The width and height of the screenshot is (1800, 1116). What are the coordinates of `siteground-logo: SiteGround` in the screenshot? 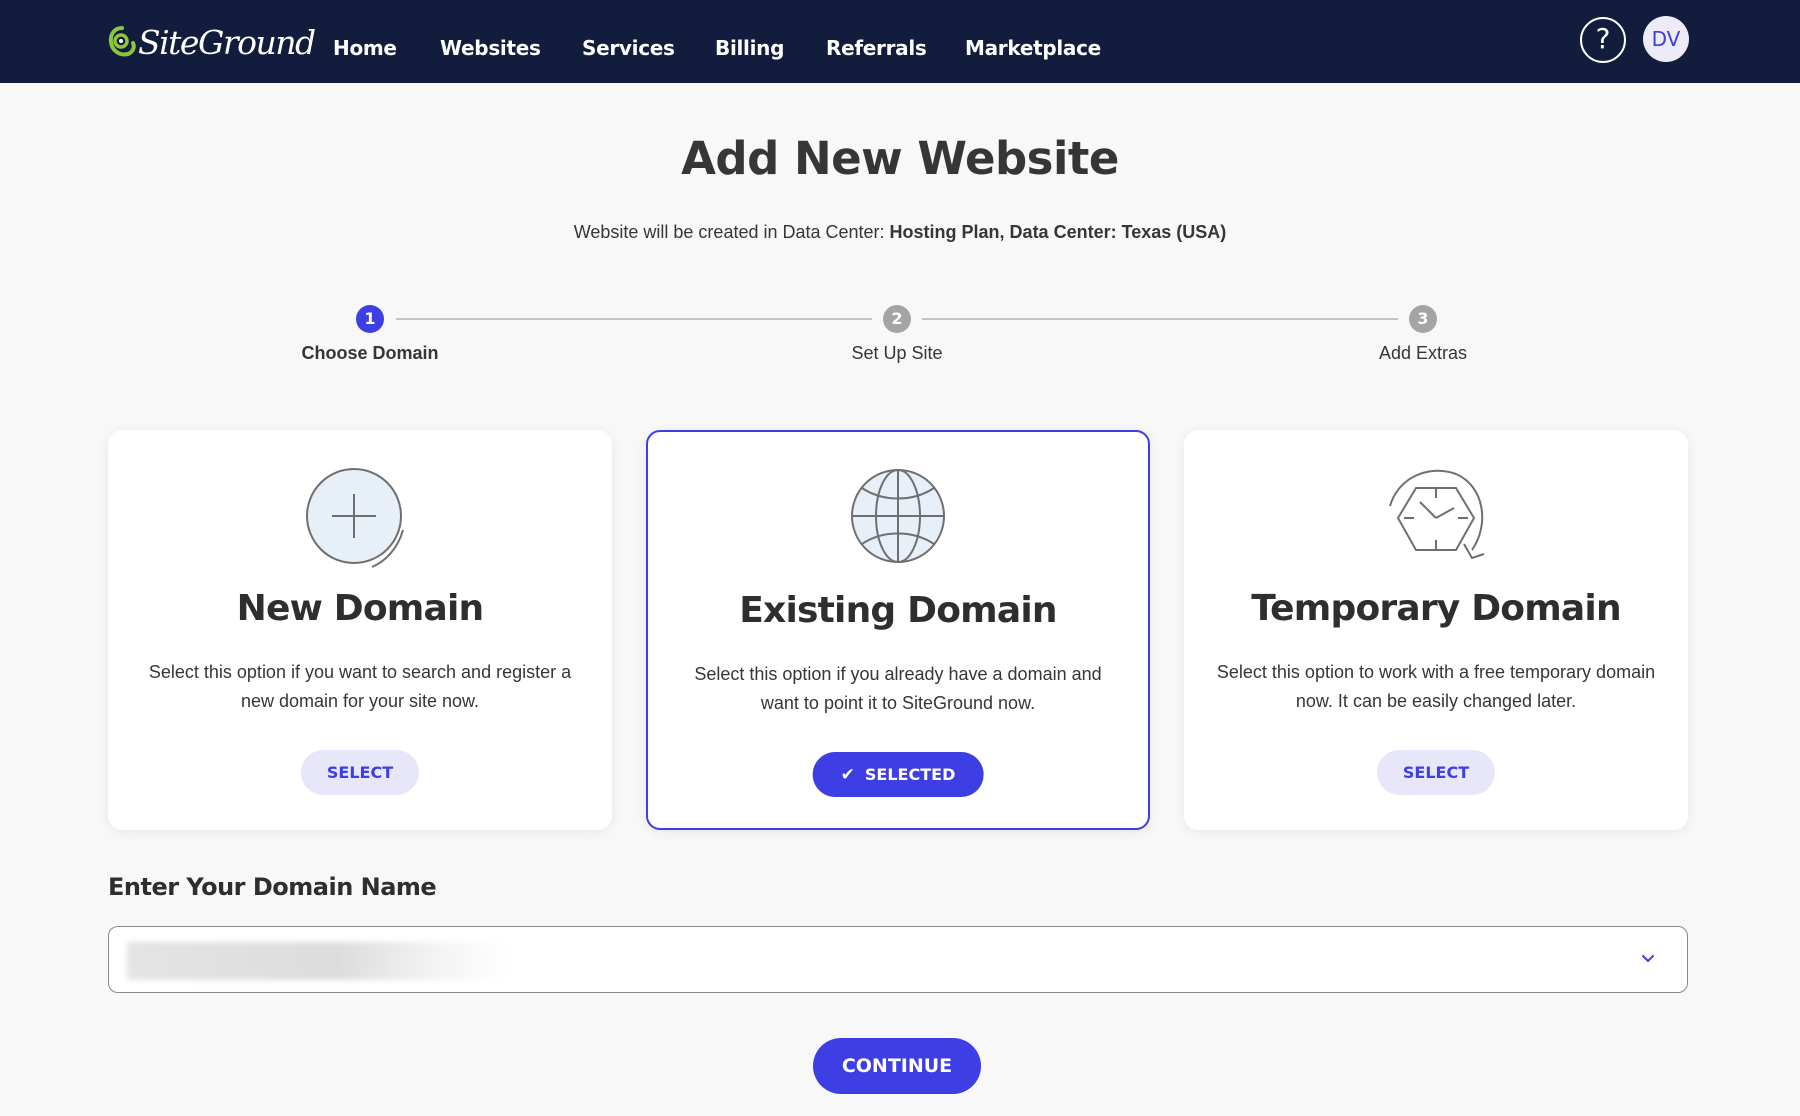 It's located at (212, 42).